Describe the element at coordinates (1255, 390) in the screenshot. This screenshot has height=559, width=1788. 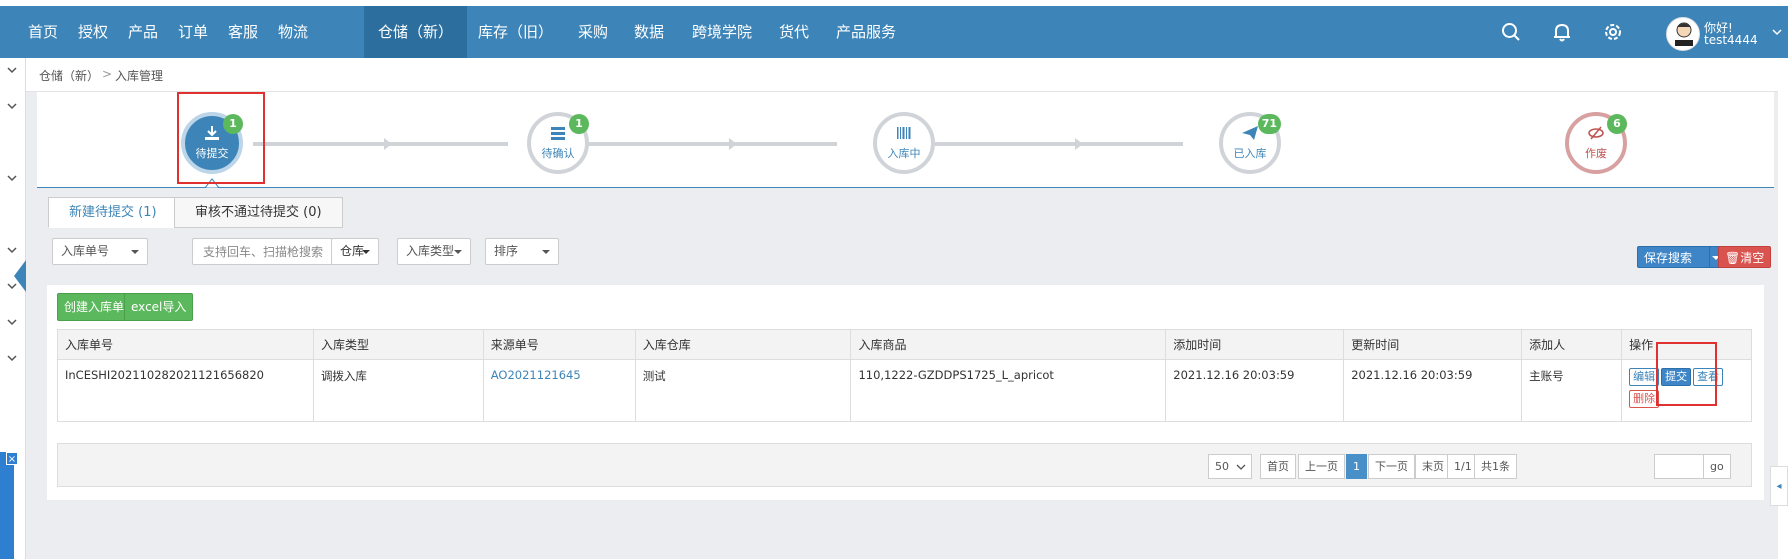
I see `cell-added-time: 2021.12.16 20:03:59` at that location.